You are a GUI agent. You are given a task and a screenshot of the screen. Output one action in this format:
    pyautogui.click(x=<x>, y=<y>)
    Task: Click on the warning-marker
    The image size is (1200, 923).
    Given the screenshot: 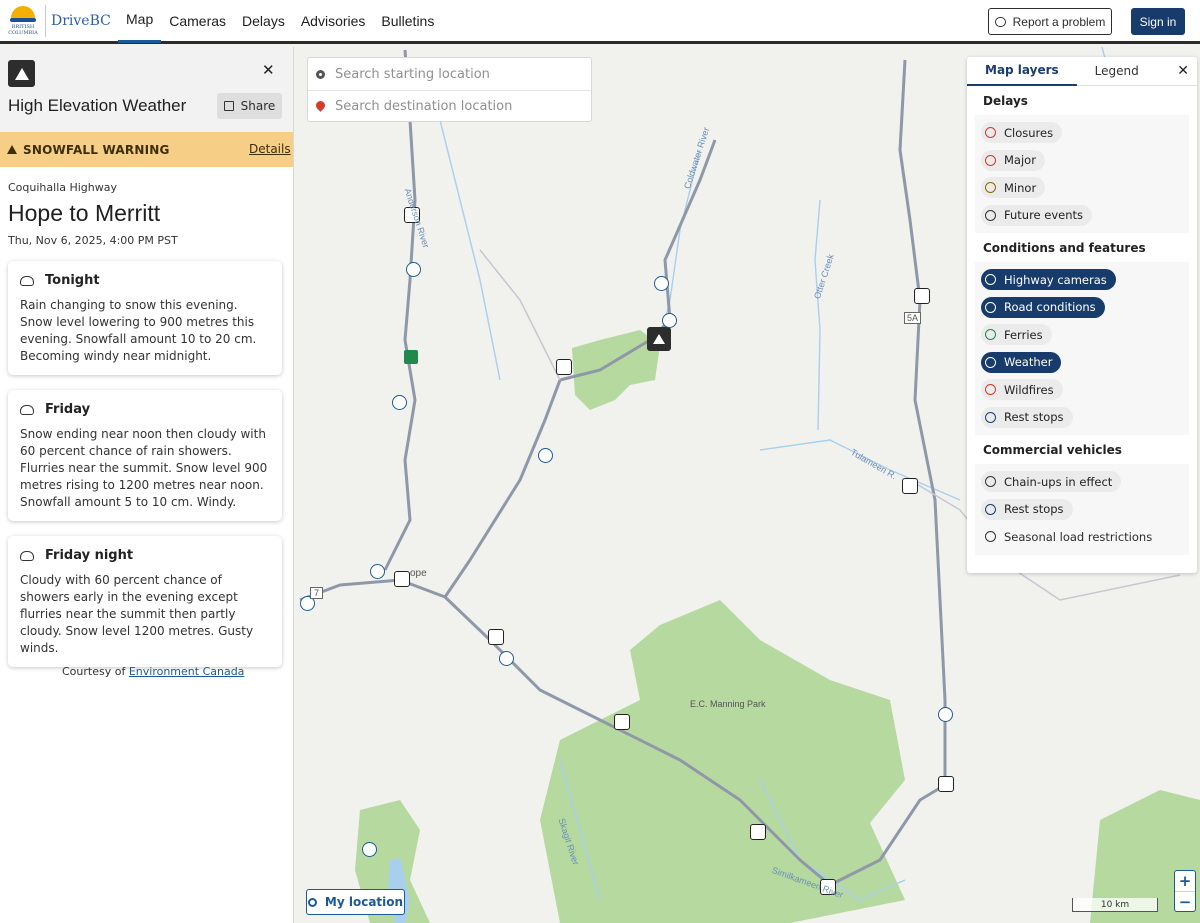 What is the action you would take?
    pyautogui.click(x=659, y=339)
    